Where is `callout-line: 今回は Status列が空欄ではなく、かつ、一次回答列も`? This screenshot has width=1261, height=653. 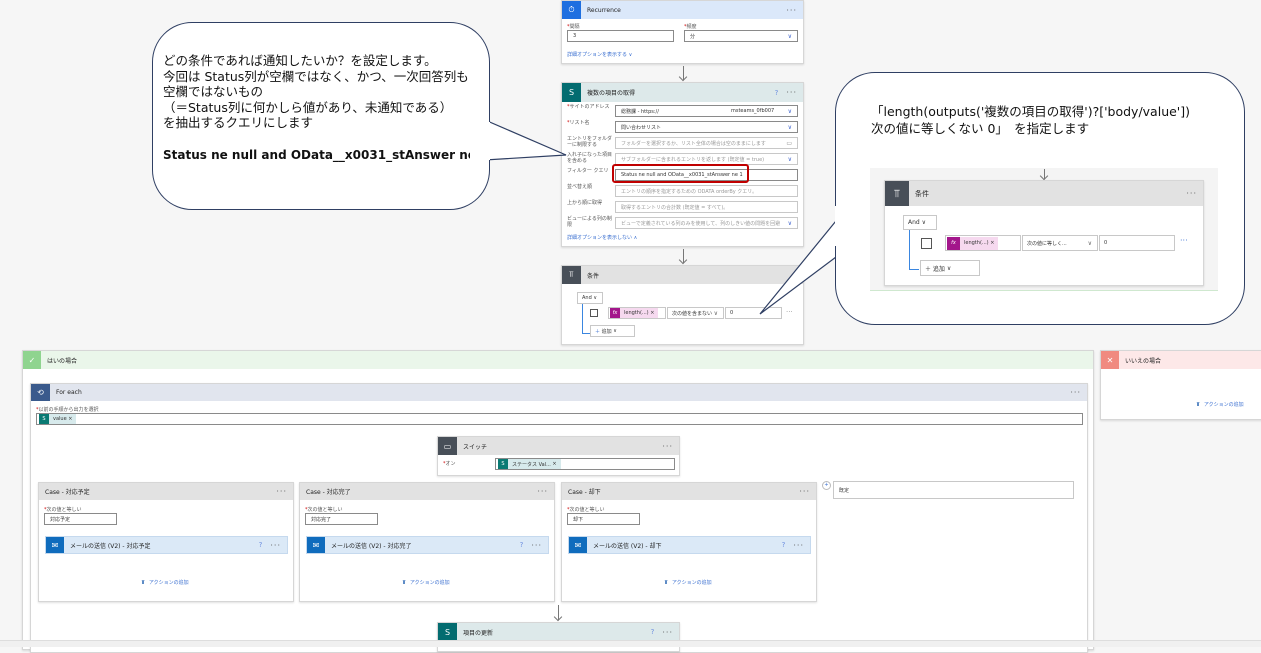 callout-line: 今回は Status列が空欄ではなく、かつ、一次回答列も is located at coordinates (316, 76).